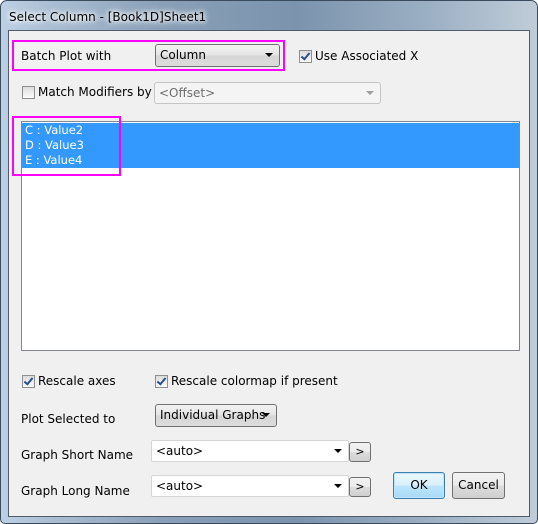 This screenshot has width=538, height=524. I want to click on graph-short-name-combobox: <auto>, so click(250, 451).